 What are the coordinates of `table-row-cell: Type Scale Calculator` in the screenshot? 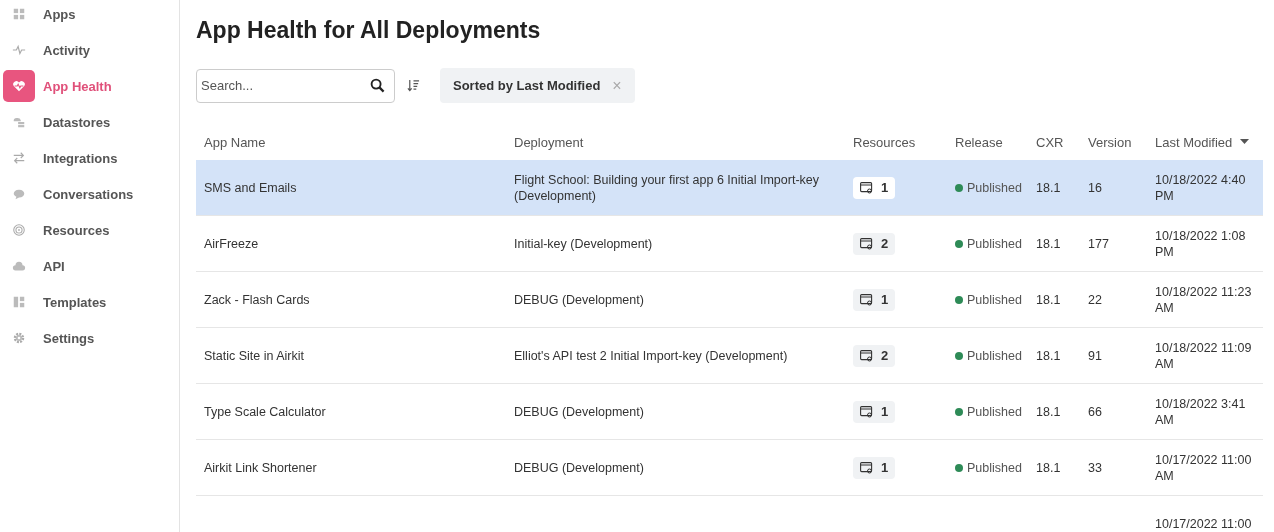 It's located at (351, 412).